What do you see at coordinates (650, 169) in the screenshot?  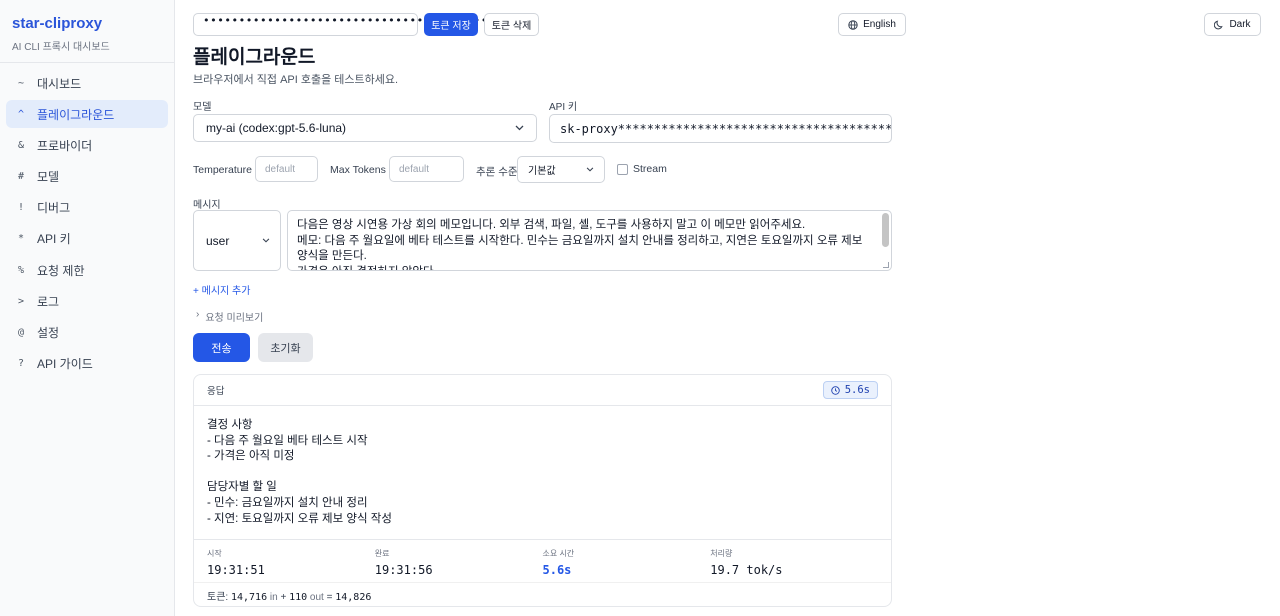 I see `stream-label: Stream` at bounding box center [650, 169].